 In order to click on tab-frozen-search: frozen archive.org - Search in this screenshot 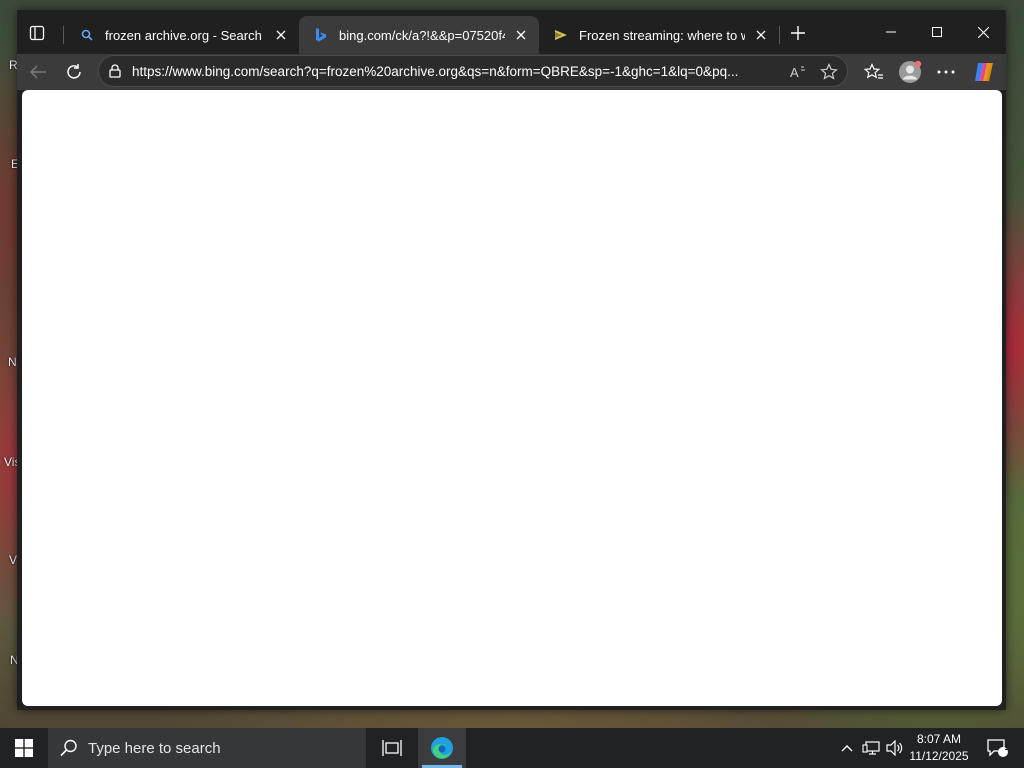, I will do `click(182, 35)`.